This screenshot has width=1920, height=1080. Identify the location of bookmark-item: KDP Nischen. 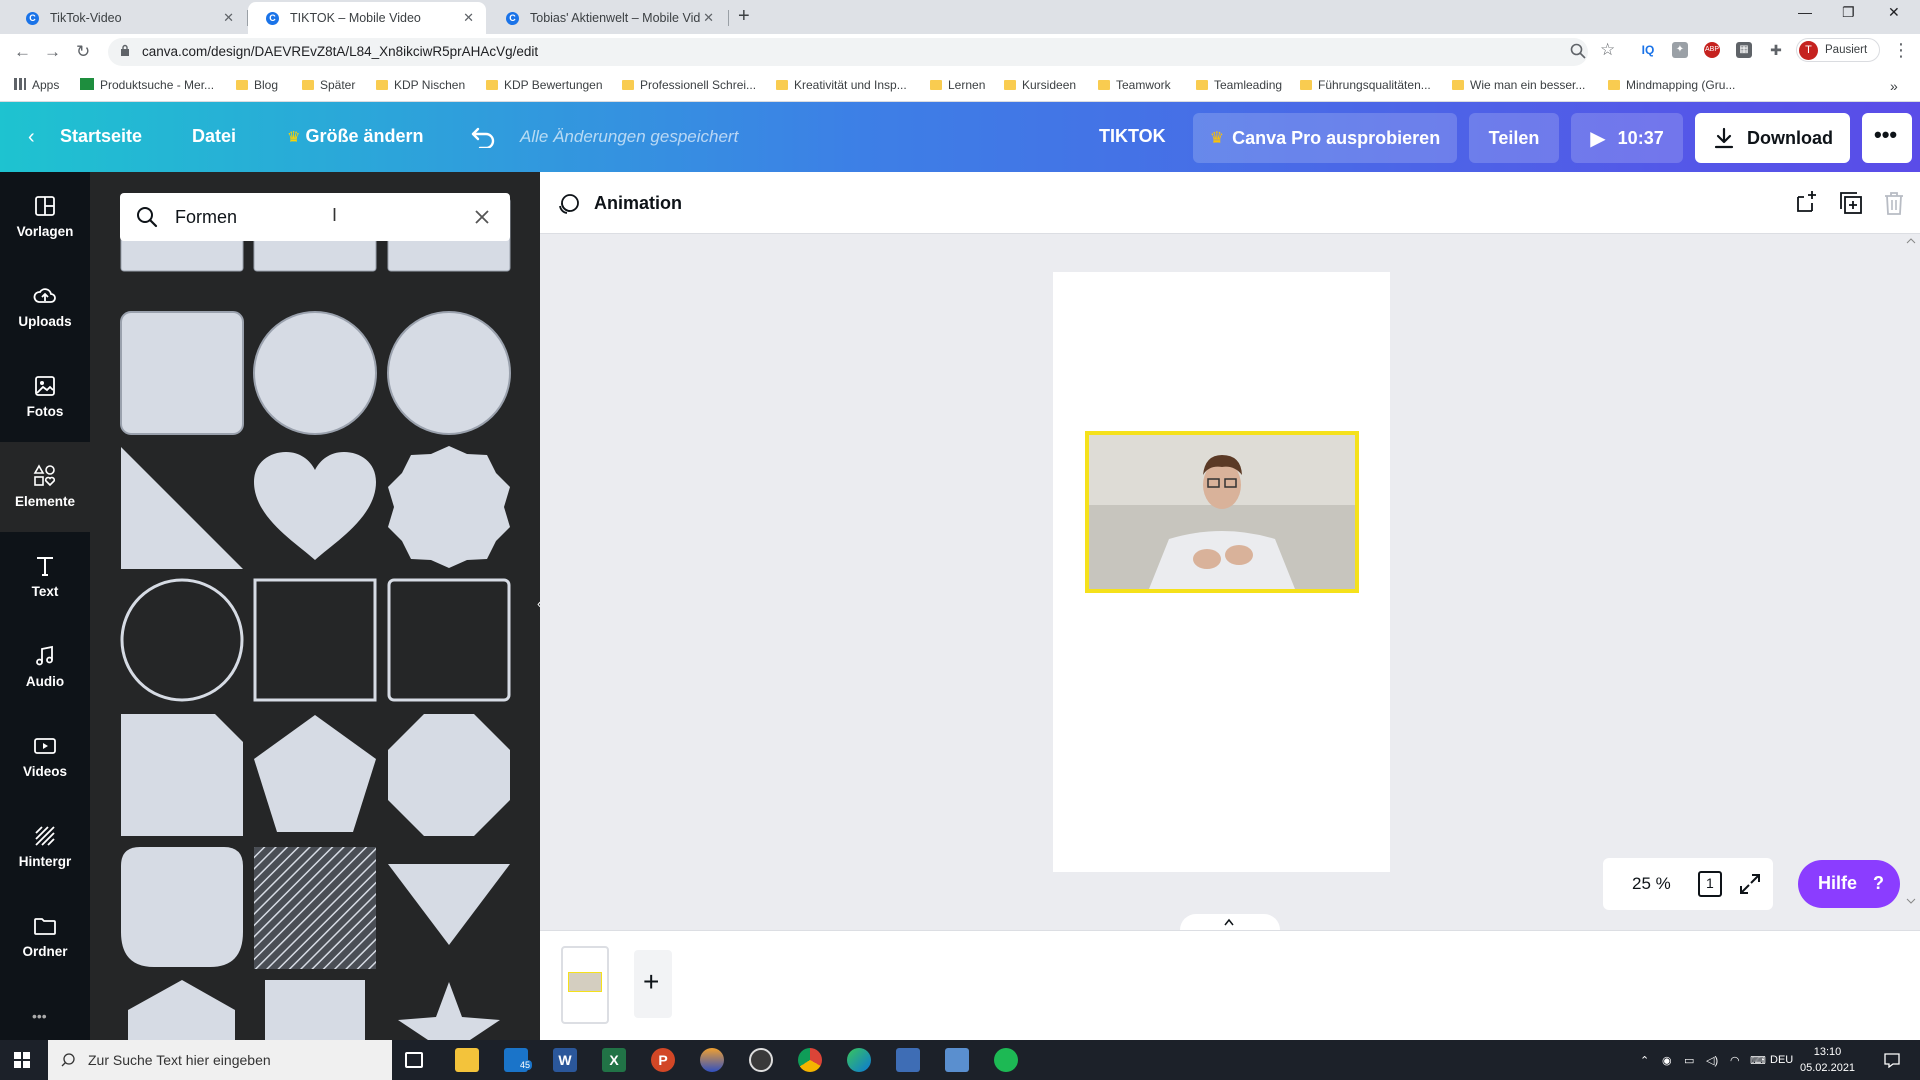
(420, 85).